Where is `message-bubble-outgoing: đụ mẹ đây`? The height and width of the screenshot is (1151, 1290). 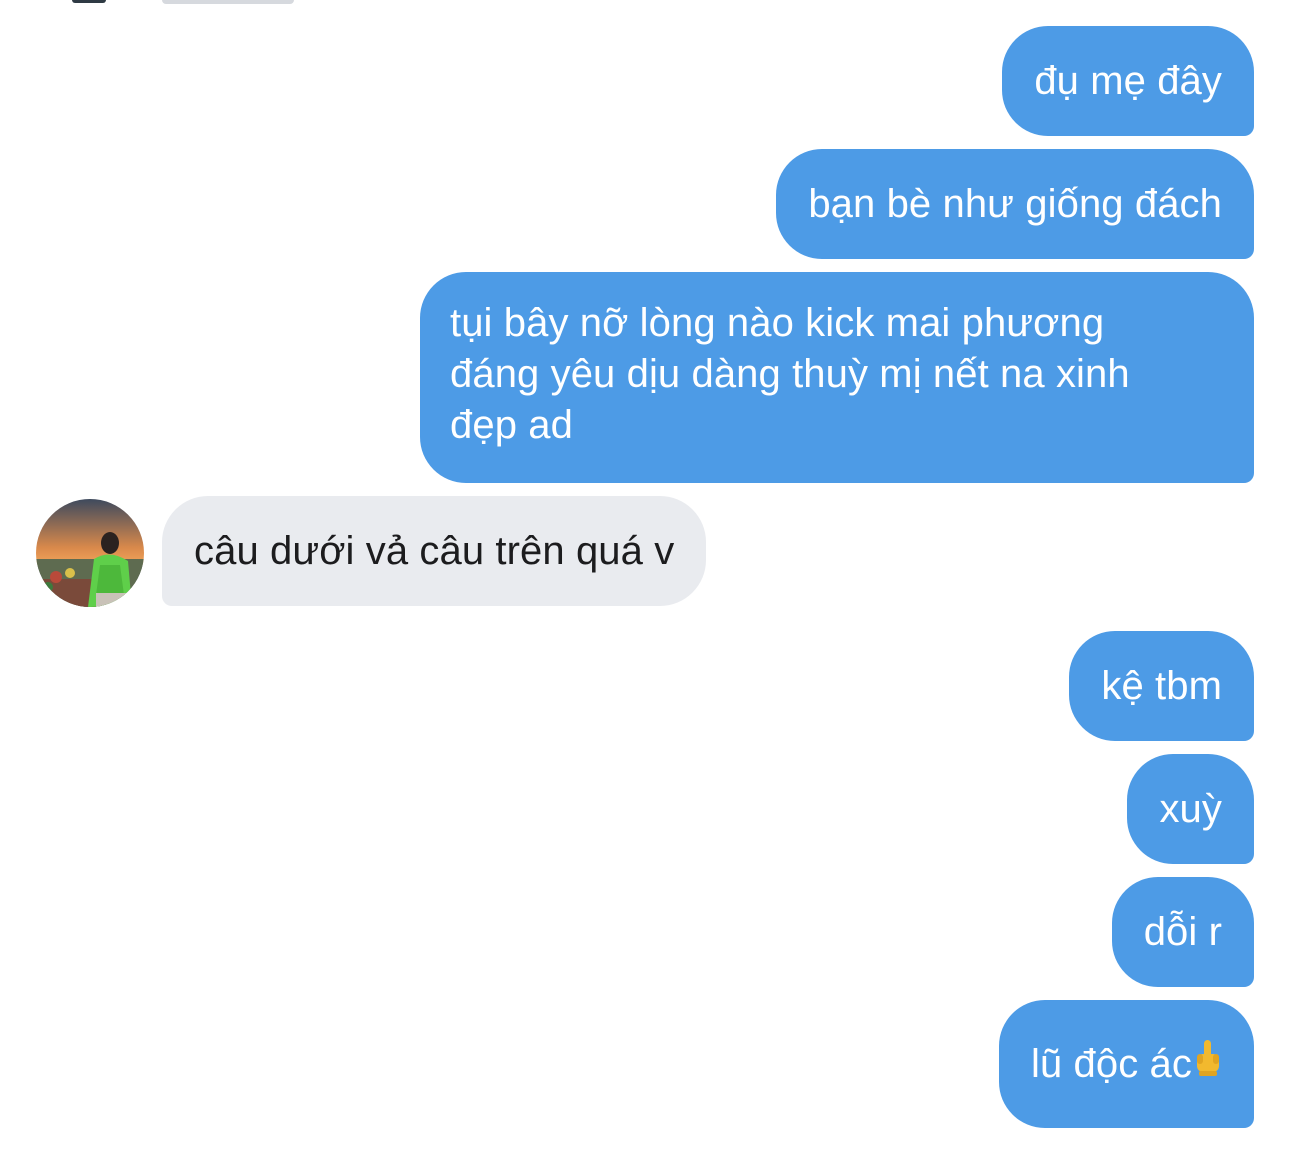
message-bubble-outgoing: đụ mẹ đây is located at coordinates (1128, 81).